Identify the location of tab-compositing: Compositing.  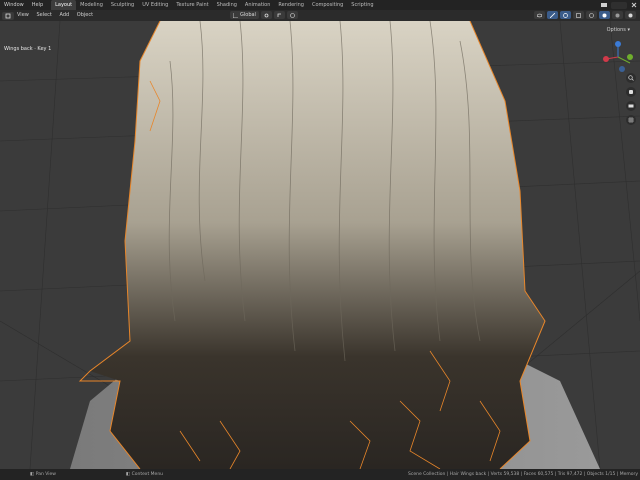
(327, 5).